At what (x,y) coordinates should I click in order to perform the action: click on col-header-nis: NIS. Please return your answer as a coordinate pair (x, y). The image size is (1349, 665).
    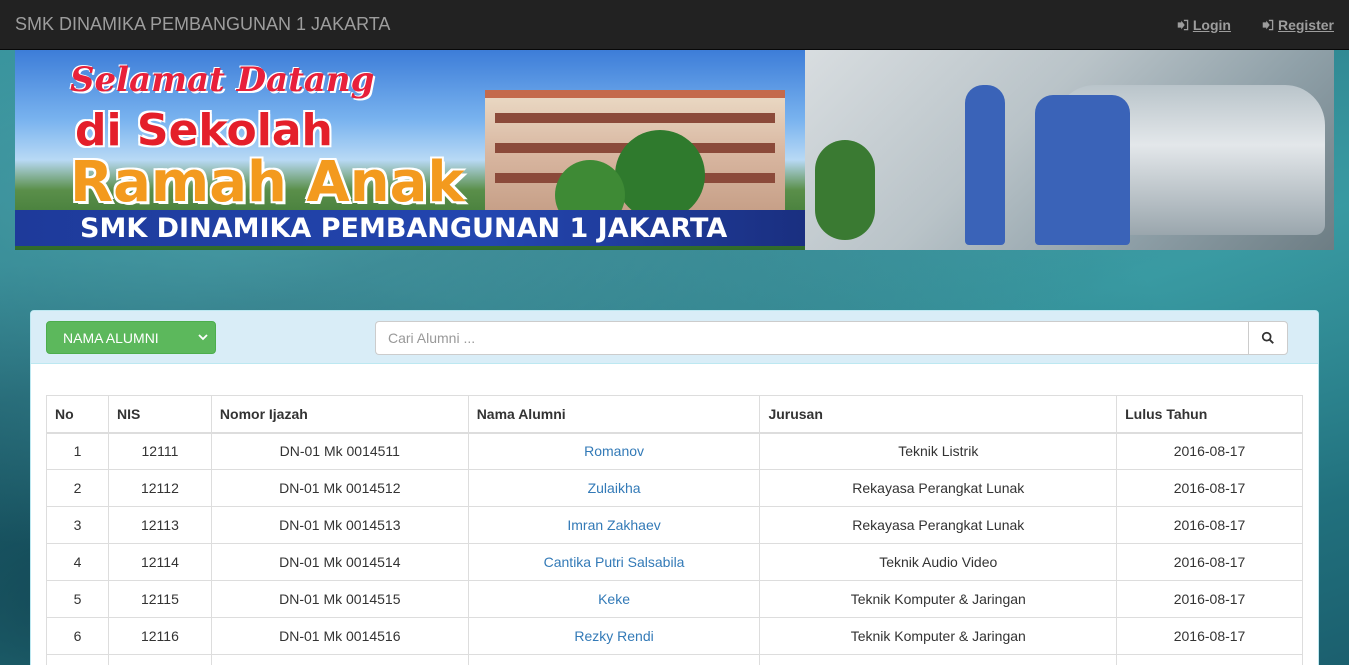
    Looking at the image, I should click on (159, 414).